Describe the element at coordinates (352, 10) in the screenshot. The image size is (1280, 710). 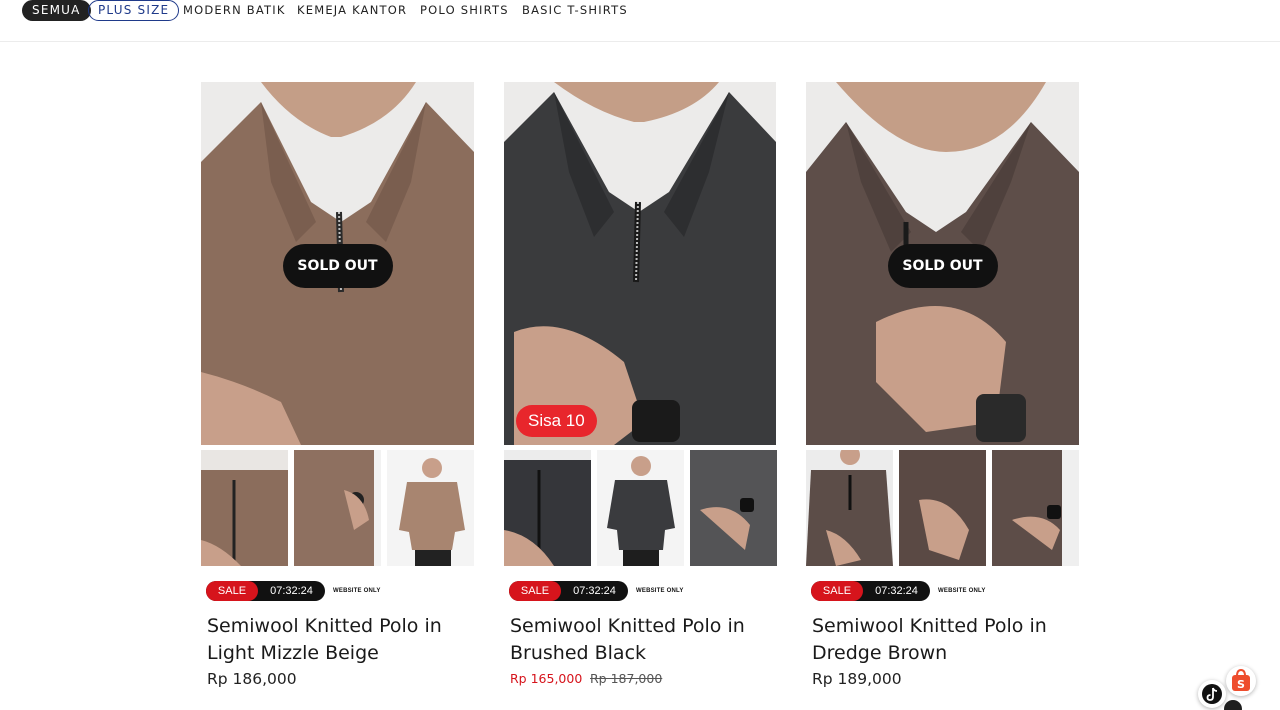
I see `filter-chip-kemeja-kantor: KEMEJA KANTOR` at that location.